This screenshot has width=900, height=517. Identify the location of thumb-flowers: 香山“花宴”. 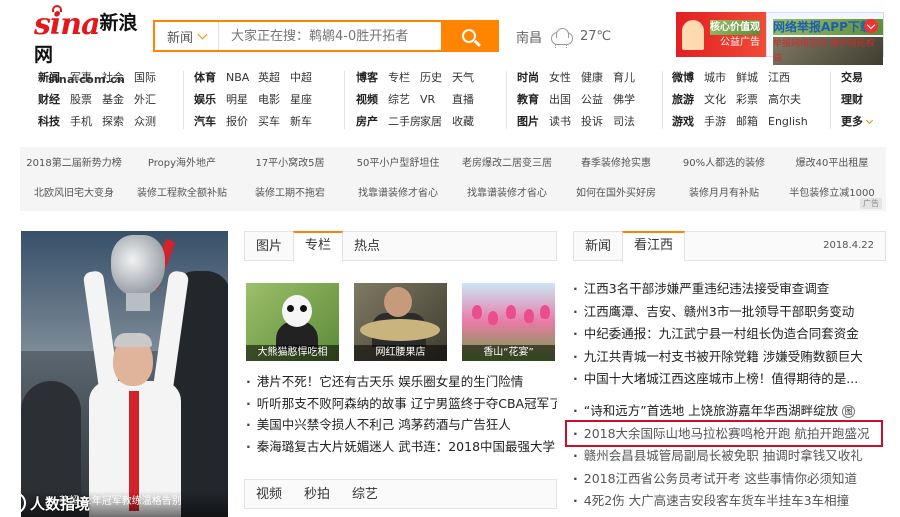
(508, 322).